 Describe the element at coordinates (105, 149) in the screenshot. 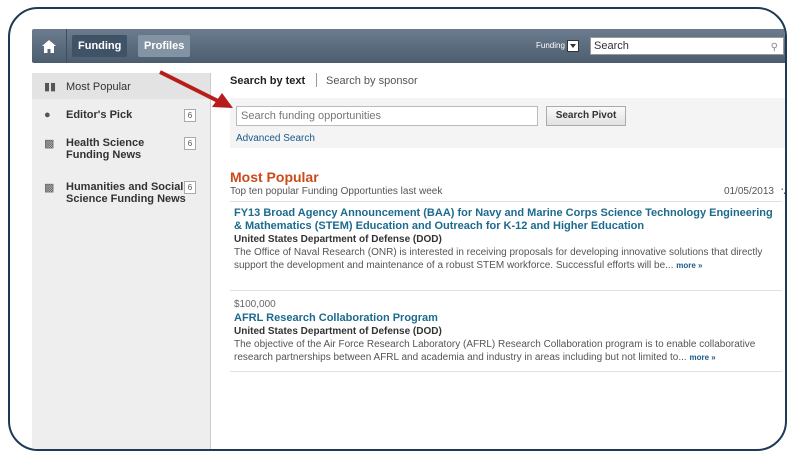

I see `sidebar-item-label: Health Science Funding News` at that location.